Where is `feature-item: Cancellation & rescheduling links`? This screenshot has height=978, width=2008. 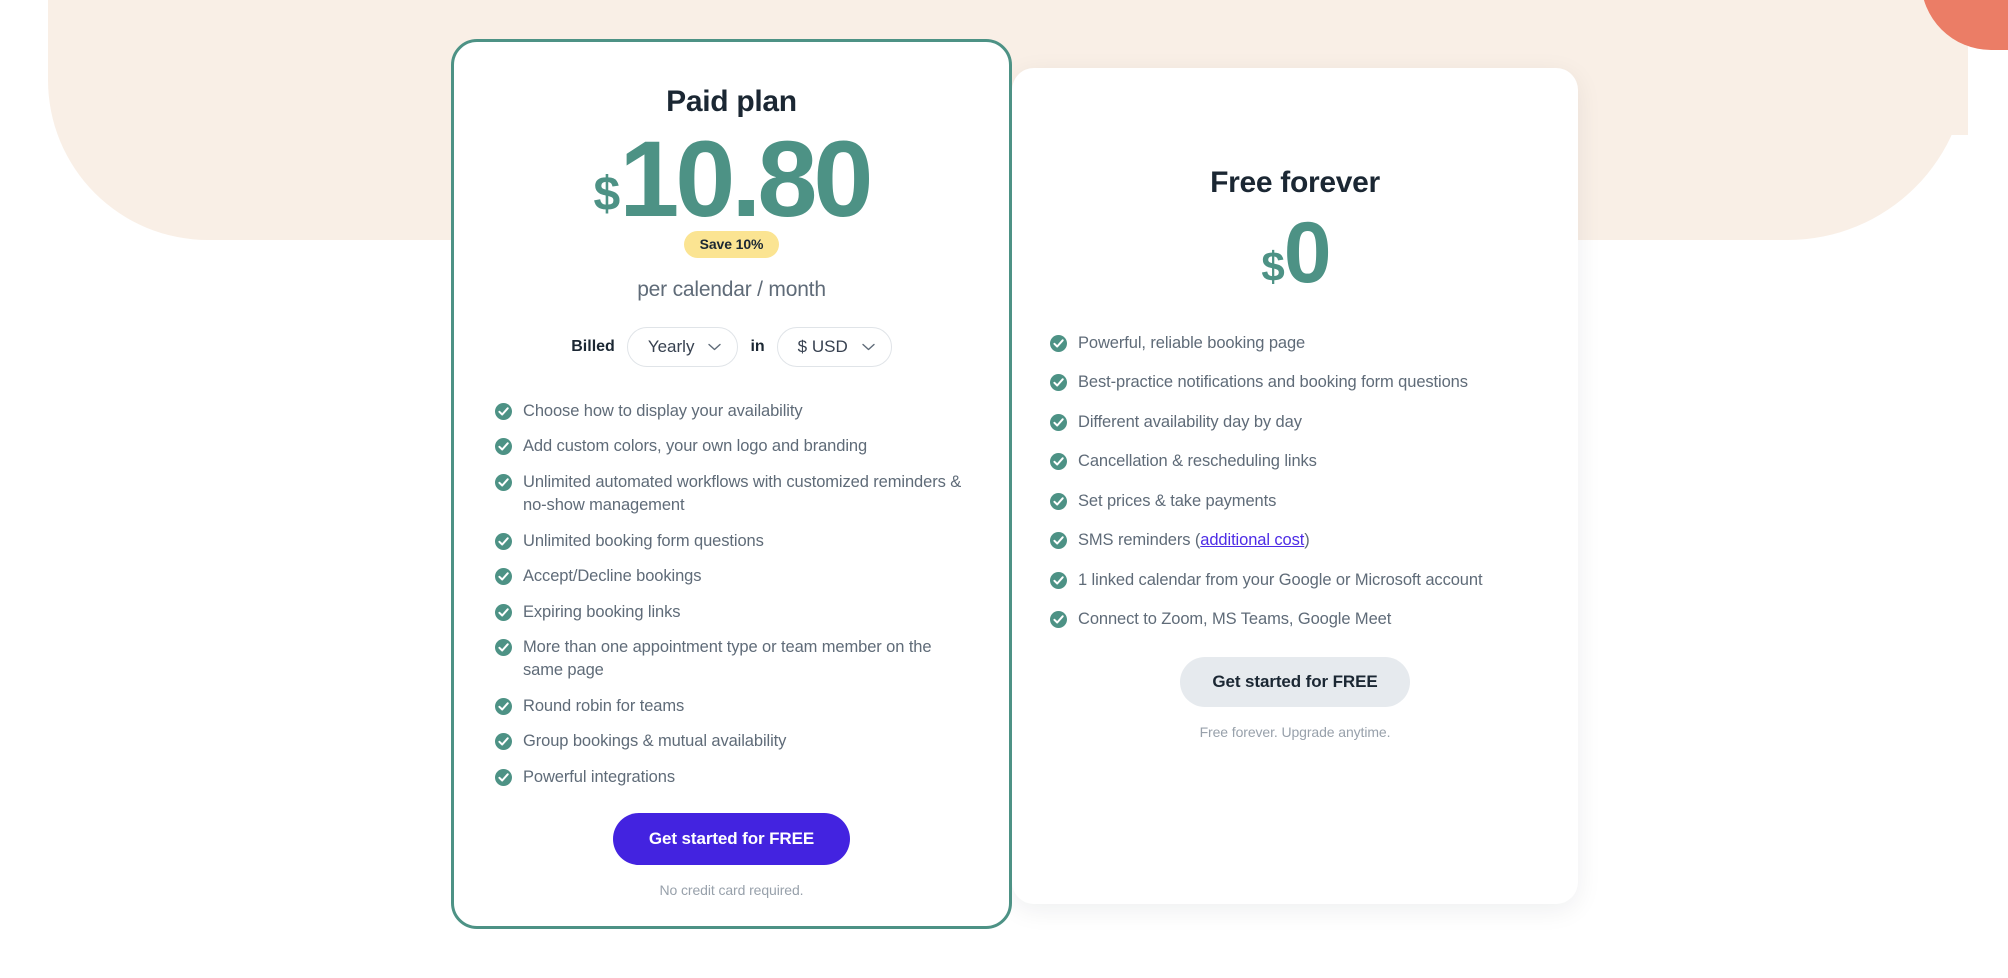 feature-item: Cancellation & rescheduling links is located at coordinates (1291, 461).